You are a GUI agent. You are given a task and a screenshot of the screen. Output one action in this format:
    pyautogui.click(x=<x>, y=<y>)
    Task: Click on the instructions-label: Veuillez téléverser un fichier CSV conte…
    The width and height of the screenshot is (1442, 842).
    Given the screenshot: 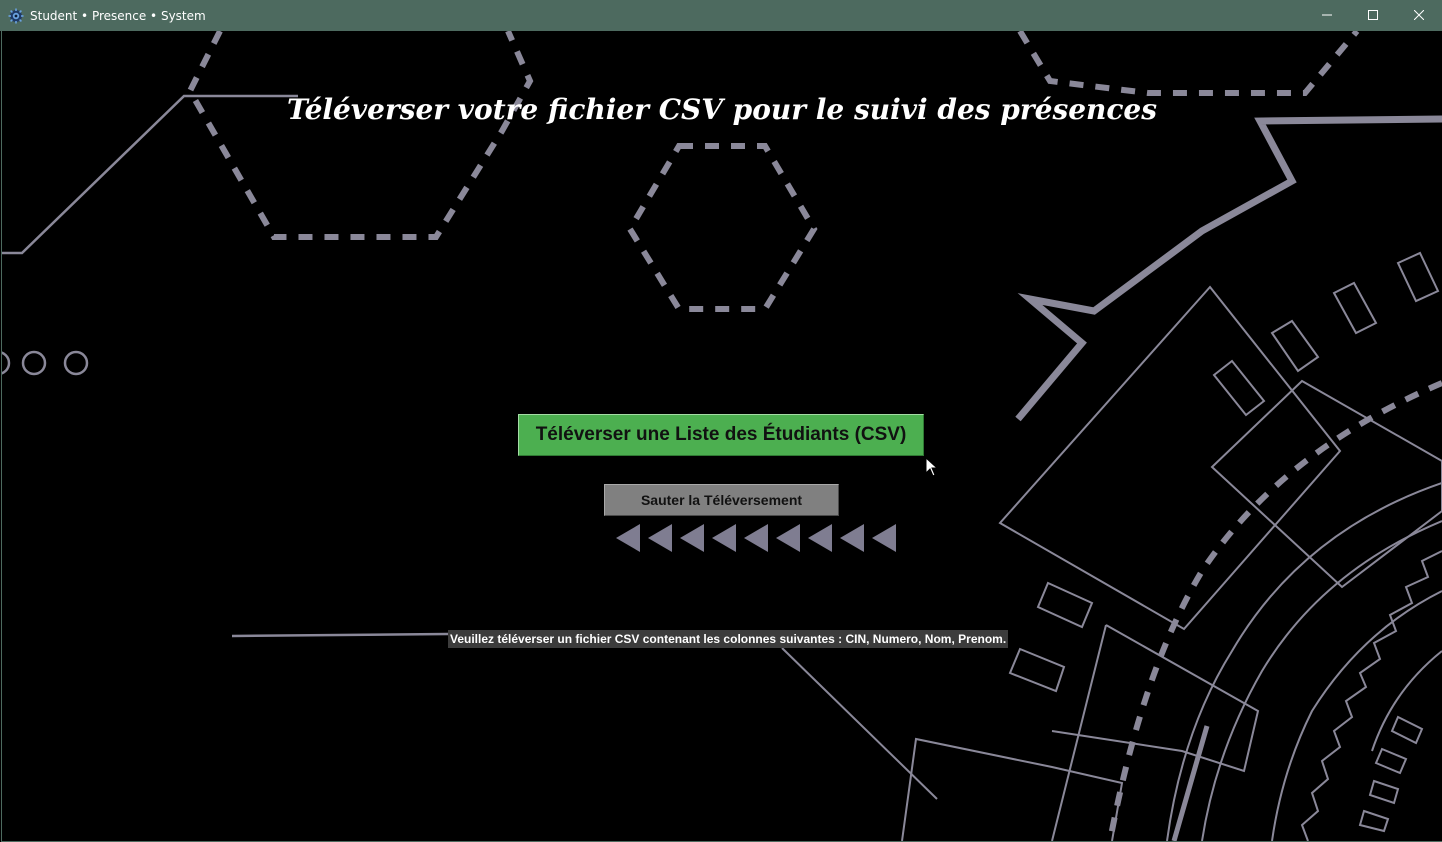 What is the action you would take?
    pyautogui.click(x=728, y=639)
    